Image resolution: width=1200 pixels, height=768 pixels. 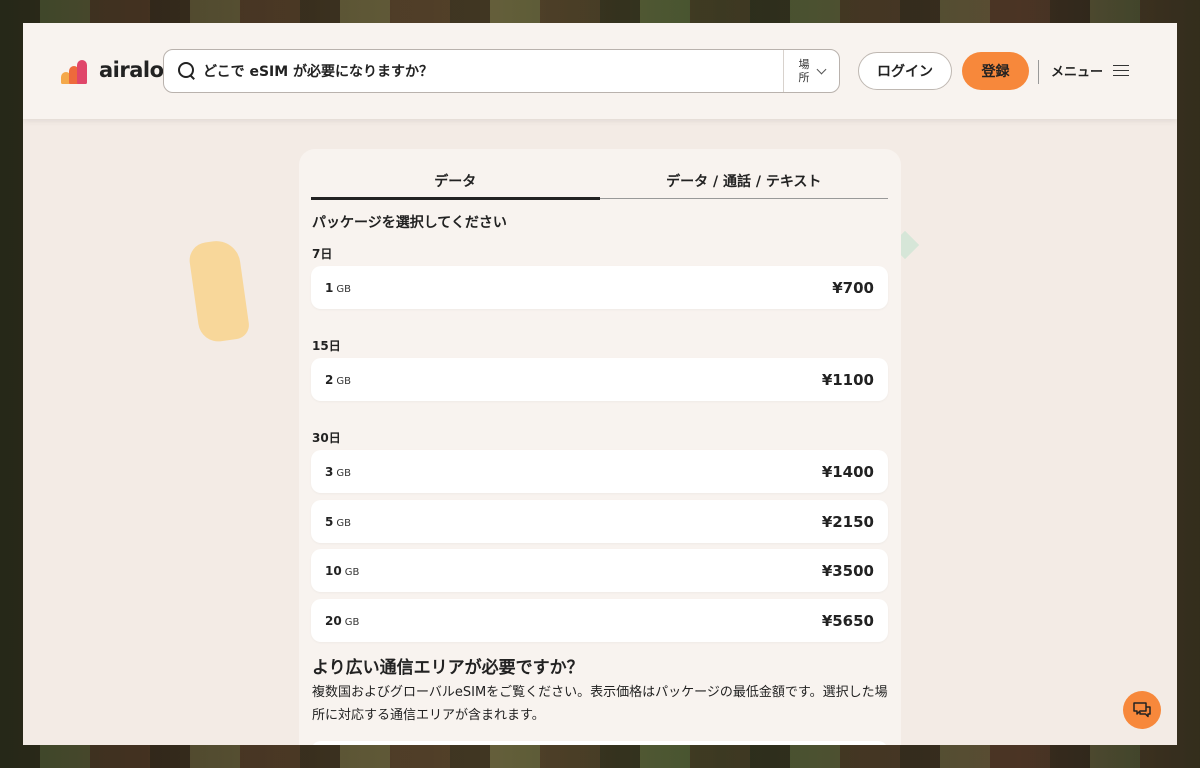 I want to click on package-option: 3 GB ¥1400, so click(x=599, y=471).